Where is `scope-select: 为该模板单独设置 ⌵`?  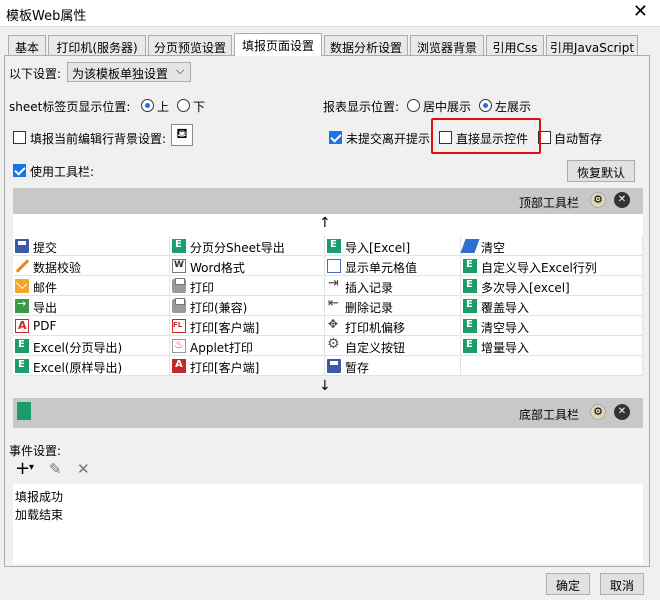 scope-select: 为该模板单独设置 ⌵ is located at coordinates (129, 72).